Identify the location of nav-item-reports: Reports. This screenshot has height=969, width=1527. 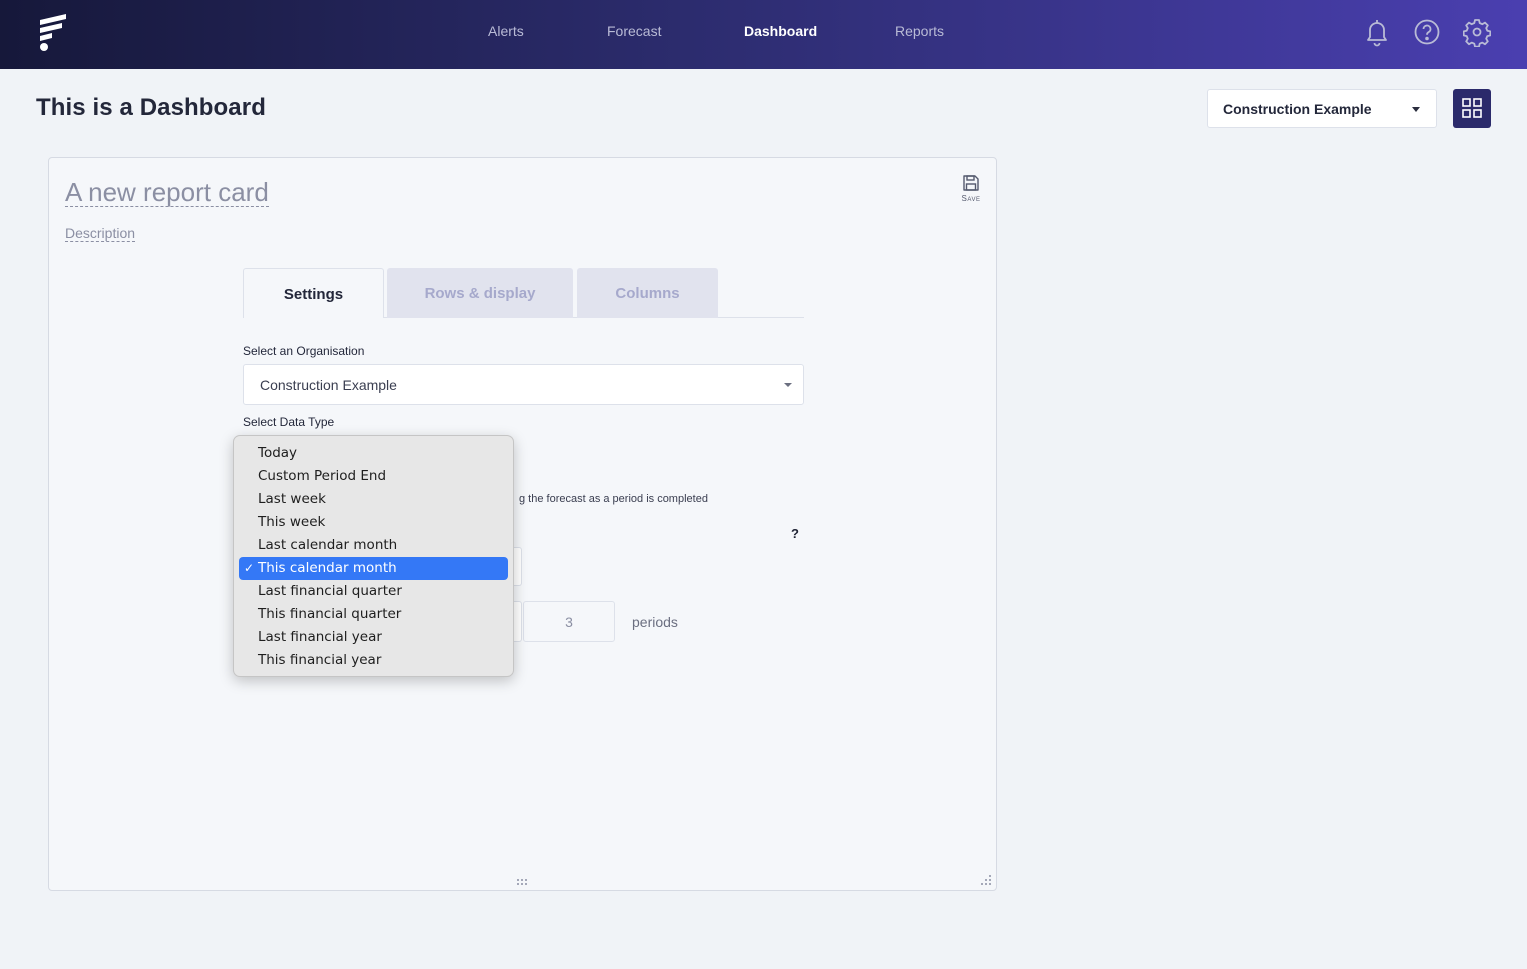
(919, 31).